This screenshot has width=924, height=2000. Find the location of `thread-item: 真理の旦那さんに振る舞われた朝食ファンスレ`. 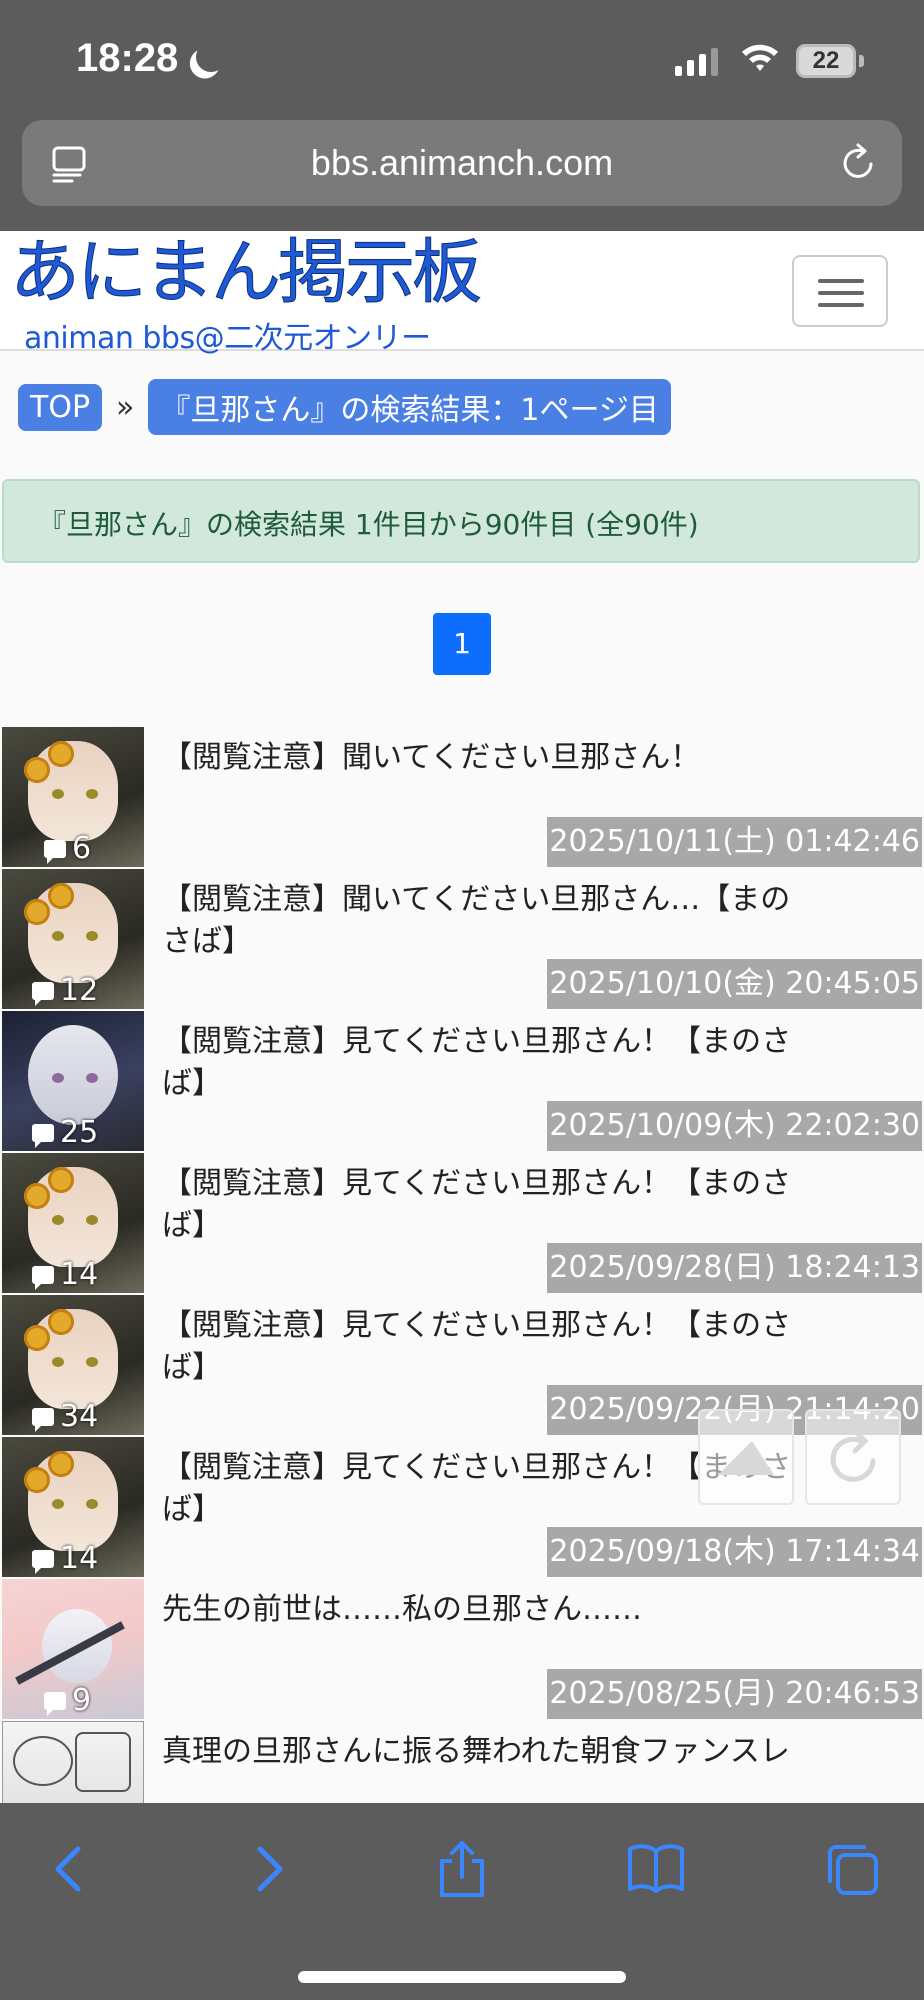

thread-item: 真理の旦那さんに振る舞われた朝食ファンスレ is located at coordinates (462, 1761).